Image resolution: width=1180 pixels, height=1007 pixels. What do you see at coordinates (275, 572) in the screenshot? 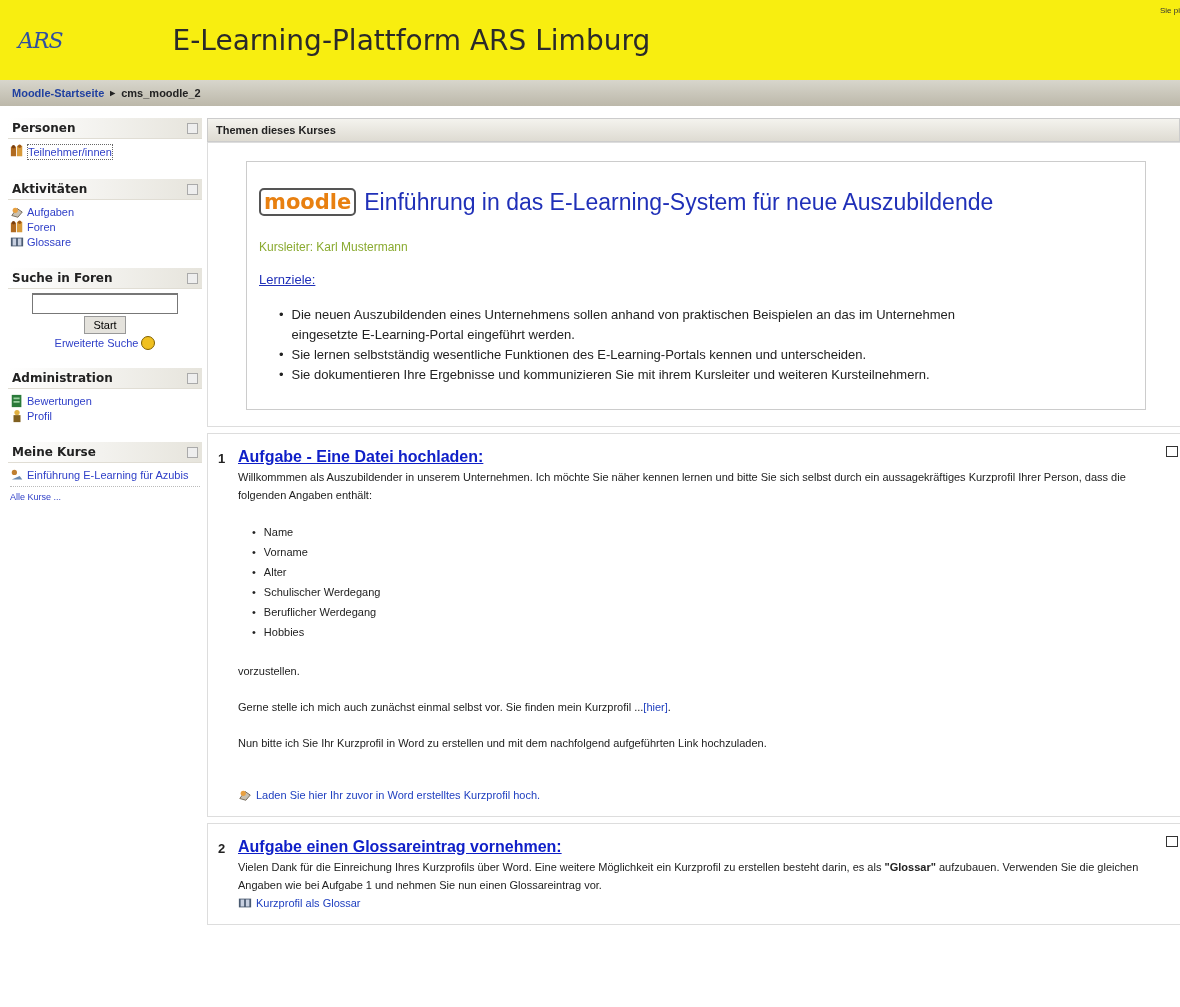
I see `list-item: Alter` at bounding box center [275, 572].